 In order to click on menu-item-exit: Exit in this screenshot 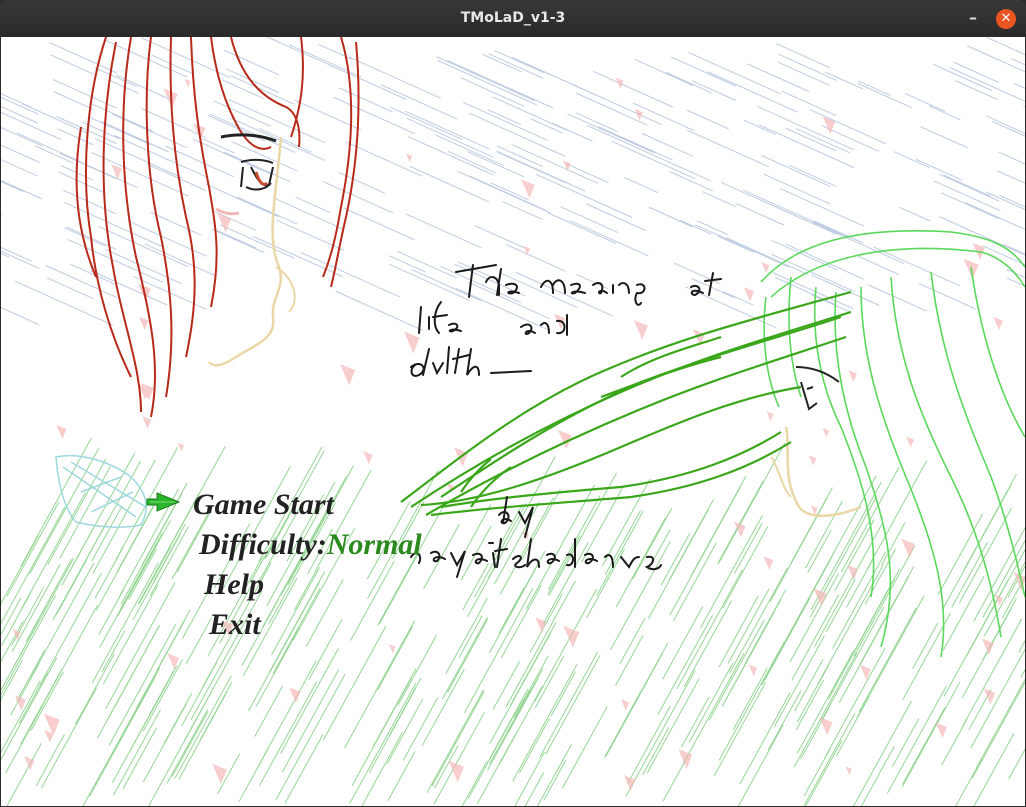, I will do `click(235, 625)`.